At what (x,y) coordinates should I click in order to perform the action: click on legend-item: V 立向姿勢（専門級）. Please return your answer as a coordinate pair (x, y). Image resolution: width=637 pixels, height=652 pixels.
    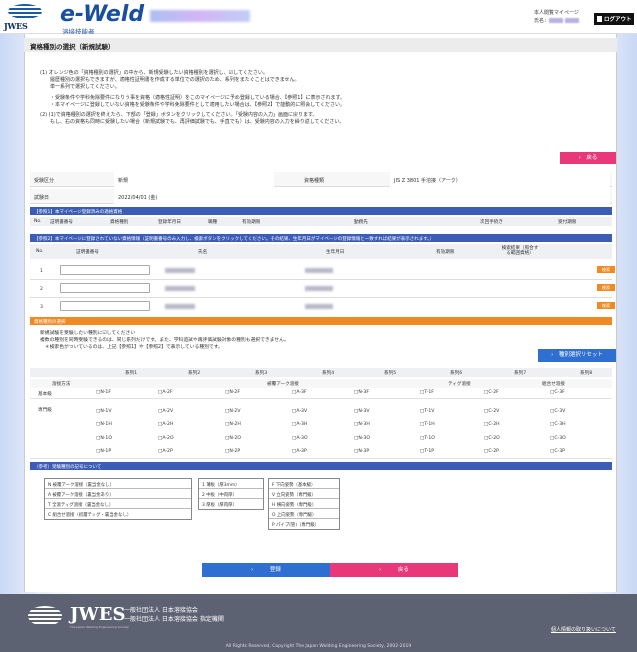
    Looking at the image, I should click on (304, 494).